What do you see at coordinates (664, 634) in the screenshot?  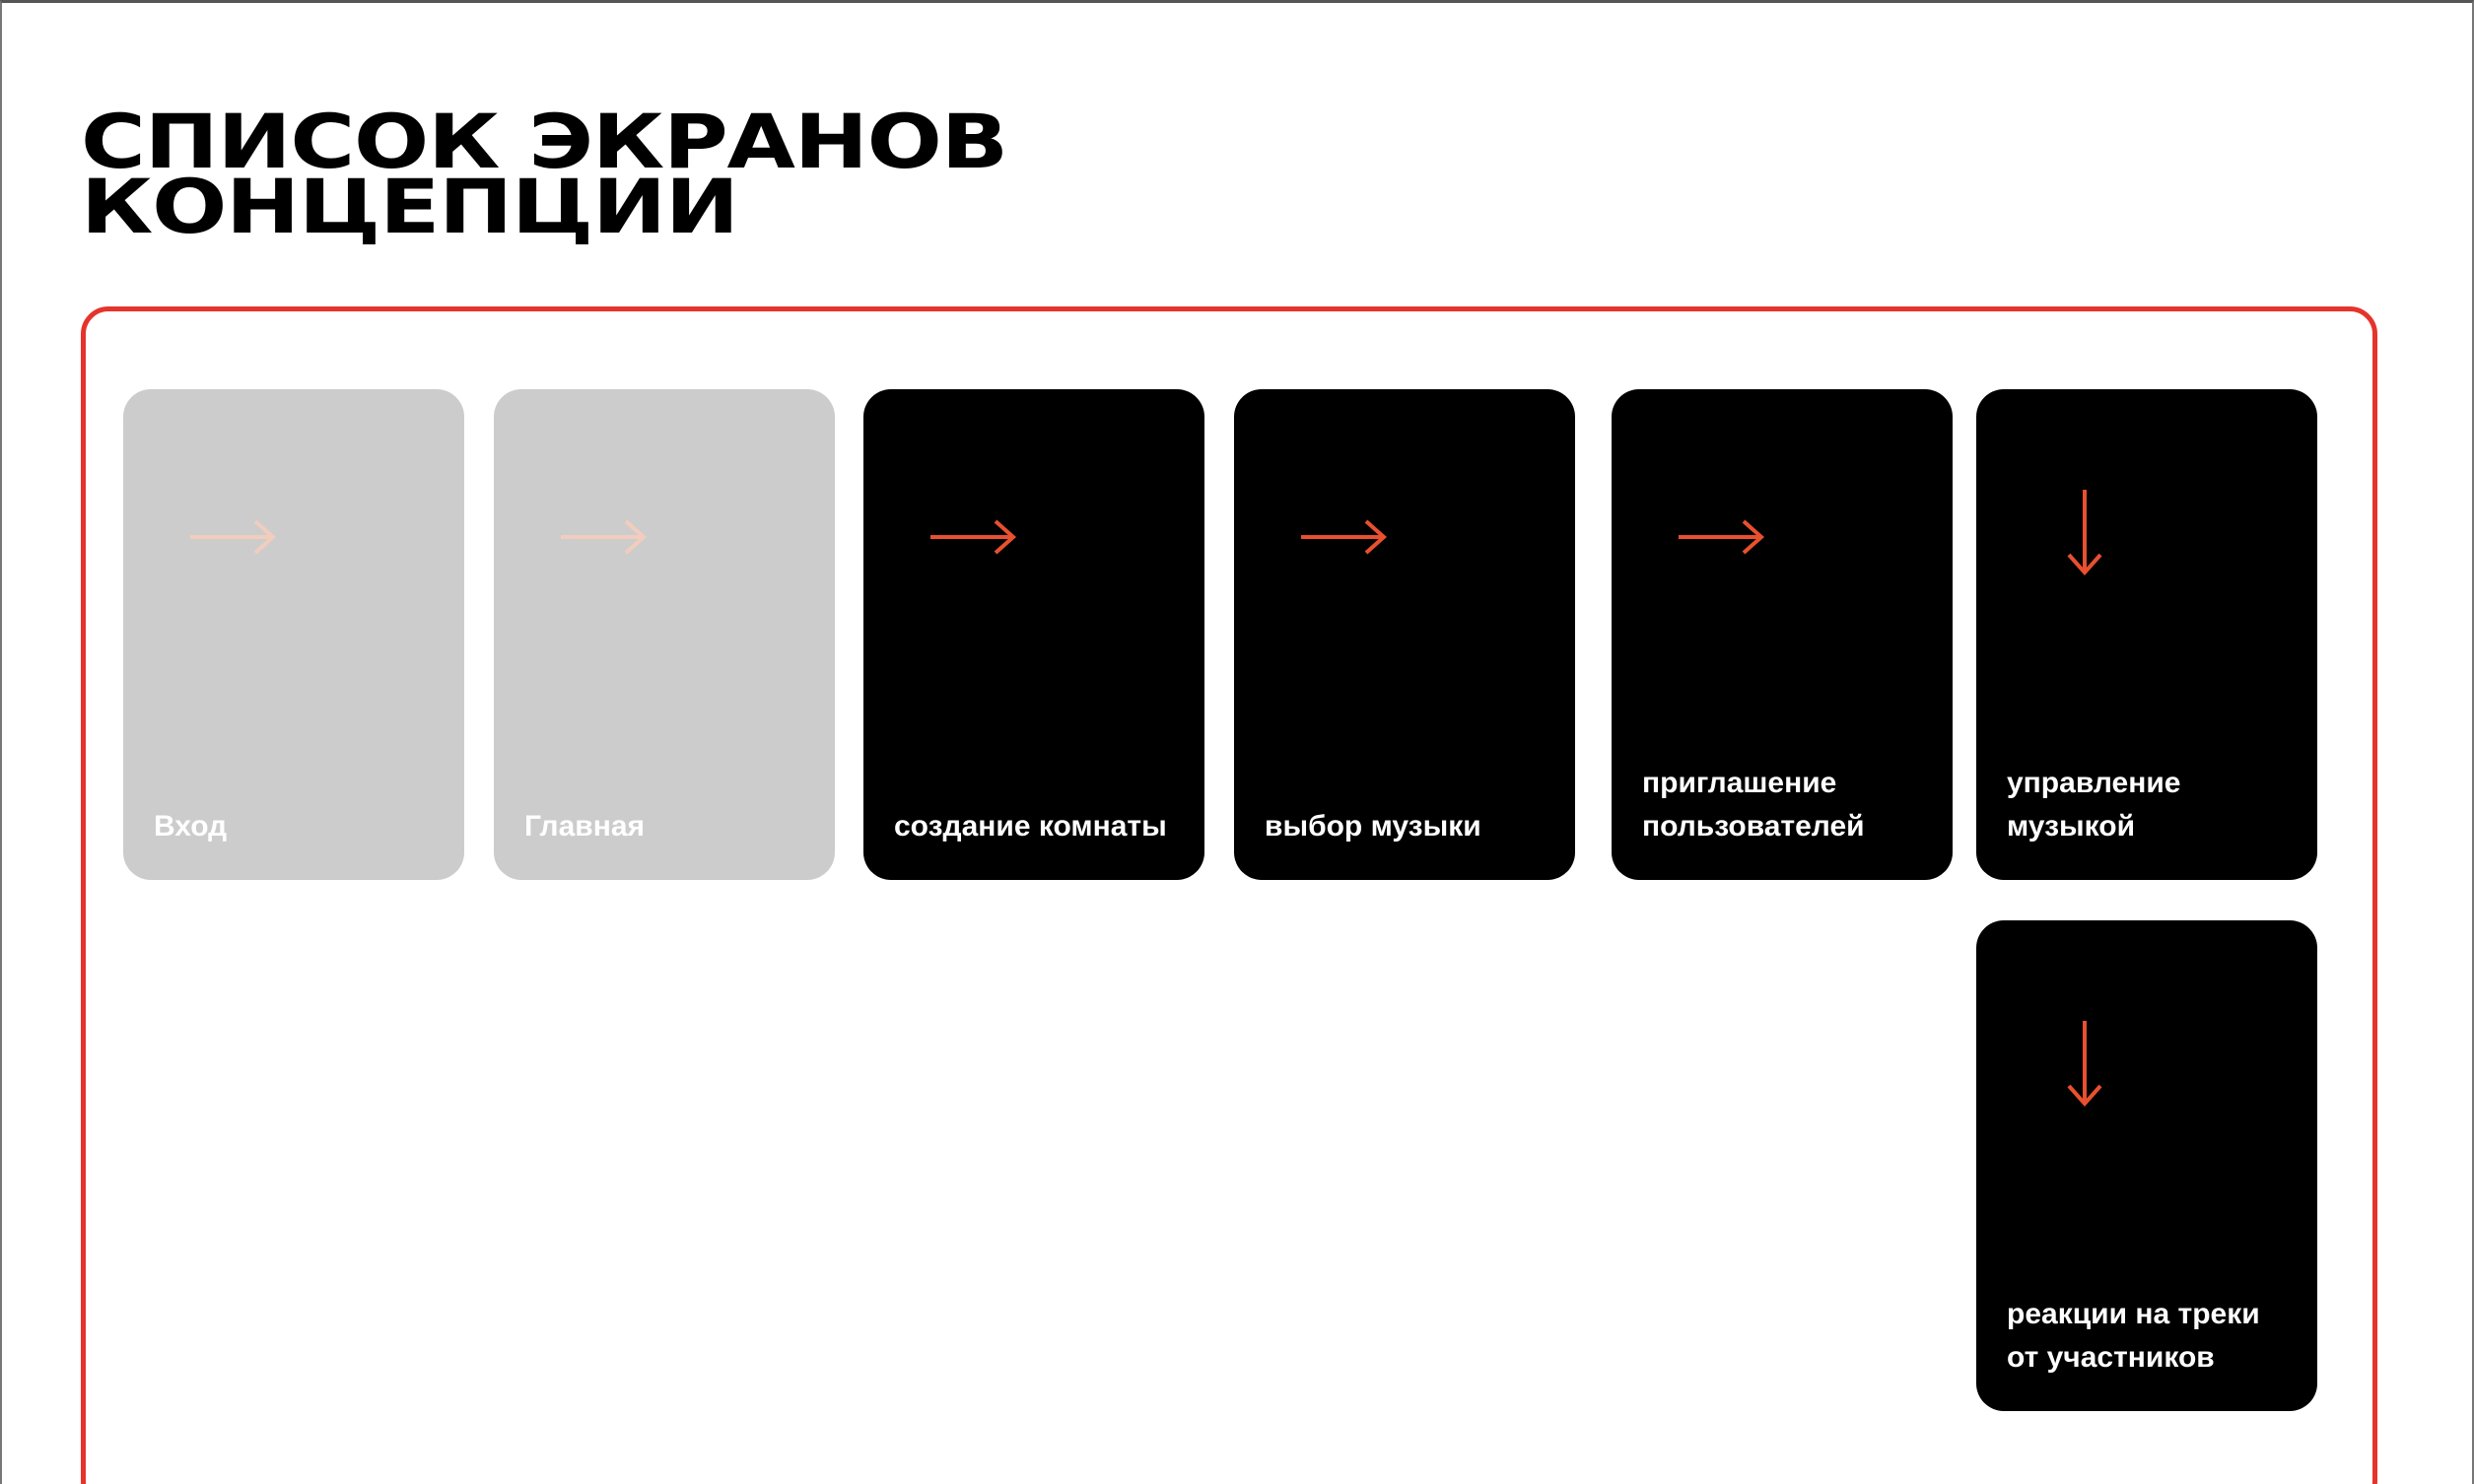 I see `screen-card-main: Главная` at bounding box center [664, 634].